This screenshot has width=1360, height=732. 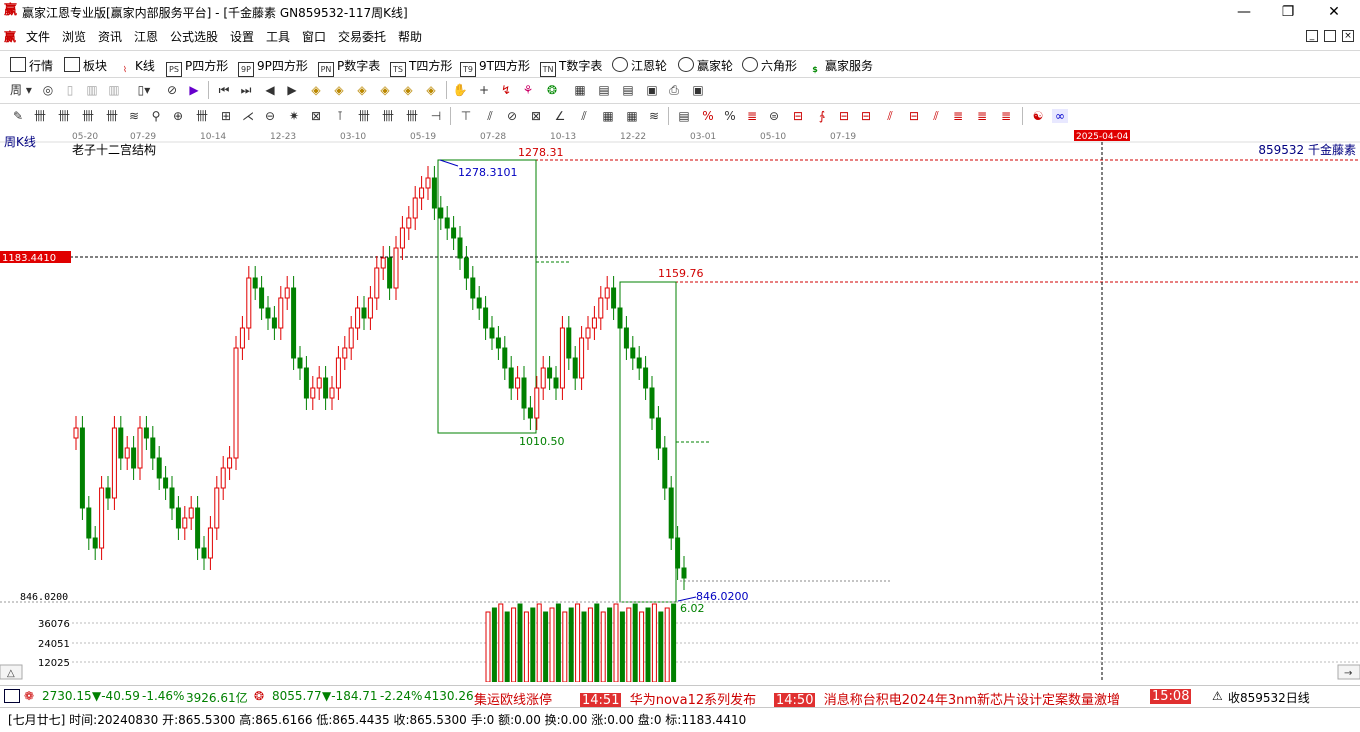 I want to click on zoom-icon: ⊘, so click(x=172, y=90).